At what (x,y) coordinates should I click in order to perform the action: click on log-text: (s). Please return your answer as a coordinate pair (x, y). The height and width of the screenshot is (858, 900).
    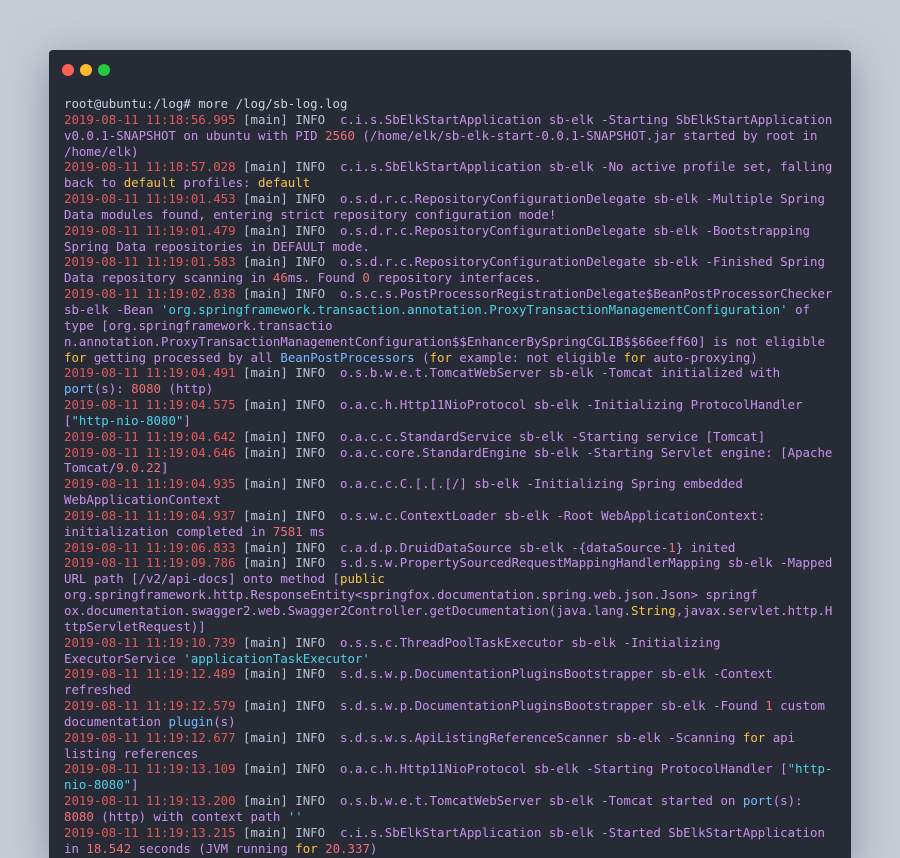
    Looking at the image, I should click on (224, 721).